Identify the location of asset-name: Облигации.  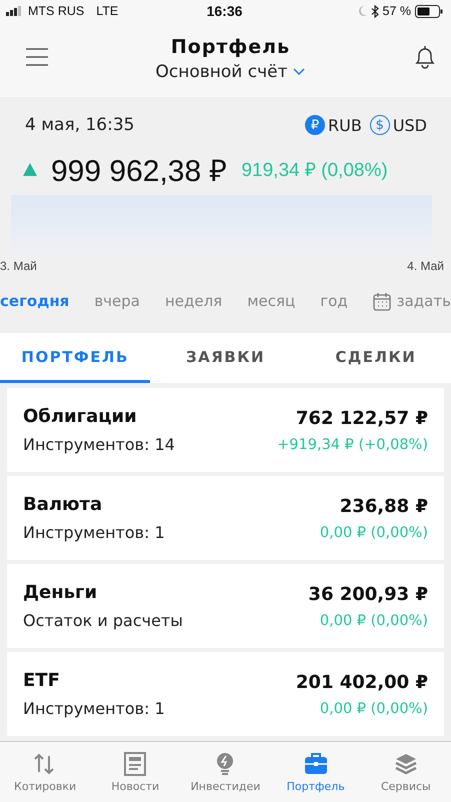
(80, 416).